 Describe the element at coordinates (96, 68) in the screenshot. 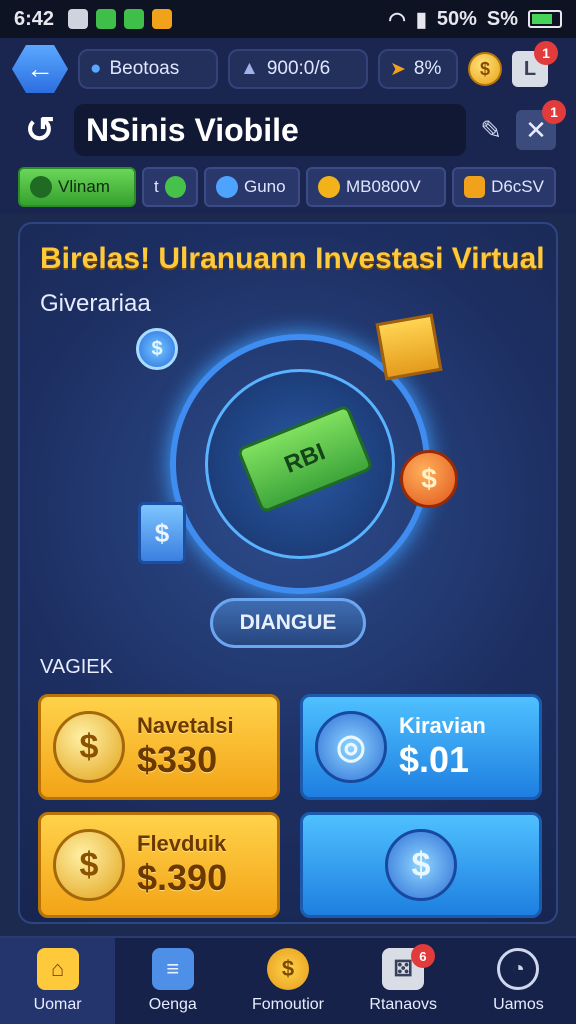

I see `user-icon: ●` at that location.